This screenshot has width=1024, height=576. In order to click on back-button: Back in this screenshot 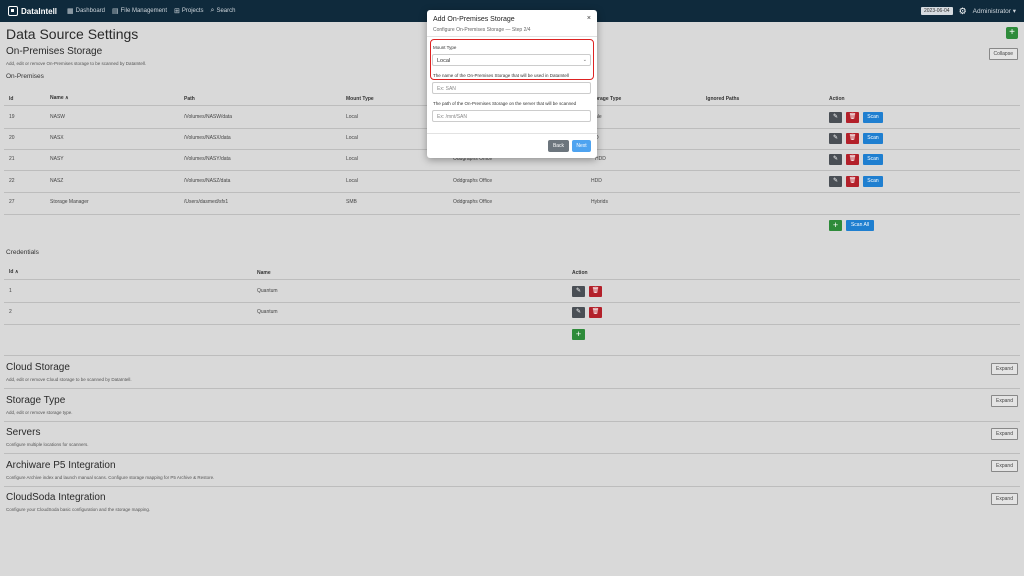, I will do `click(558, 146)`.